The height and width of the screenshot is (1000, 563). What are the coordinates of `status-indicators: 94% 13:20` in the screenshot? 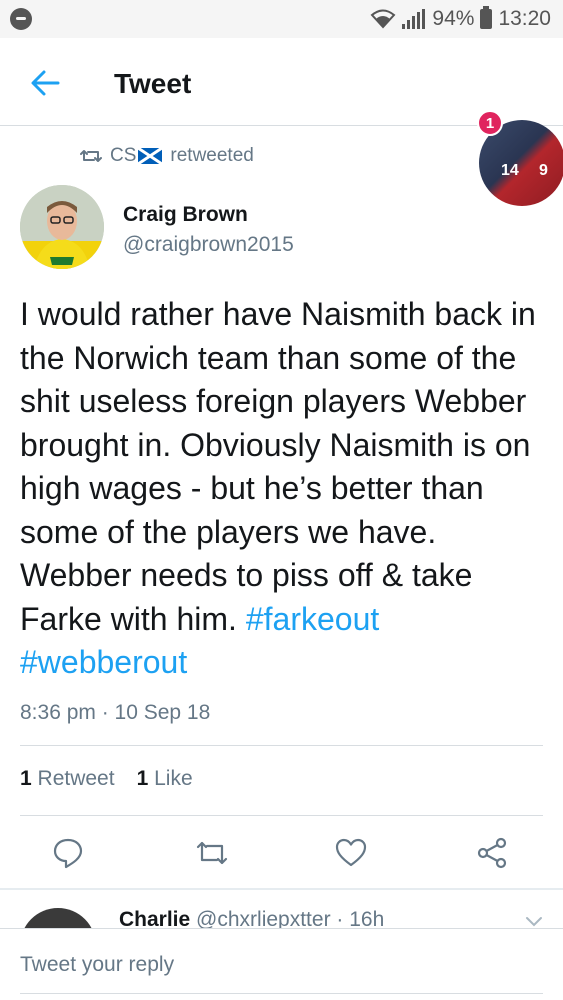 It's located at (460, 19).